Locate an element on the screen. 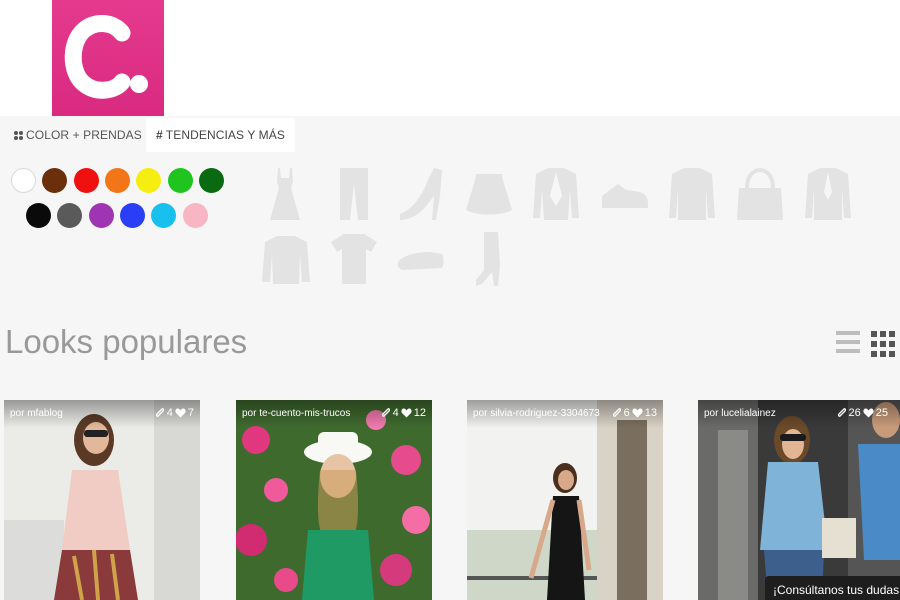  sweater-icon is located at coordinates (286, 260).